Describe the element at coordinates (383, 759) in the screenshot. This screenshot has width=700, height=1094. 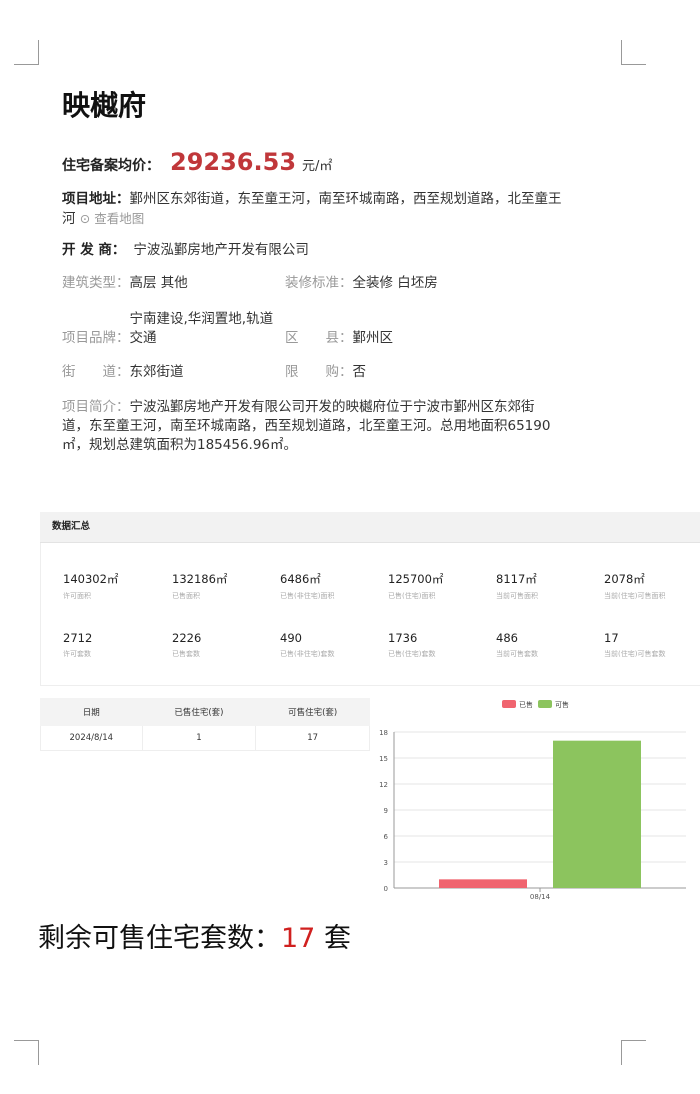
I see `y-tick-label: 15` at that location.